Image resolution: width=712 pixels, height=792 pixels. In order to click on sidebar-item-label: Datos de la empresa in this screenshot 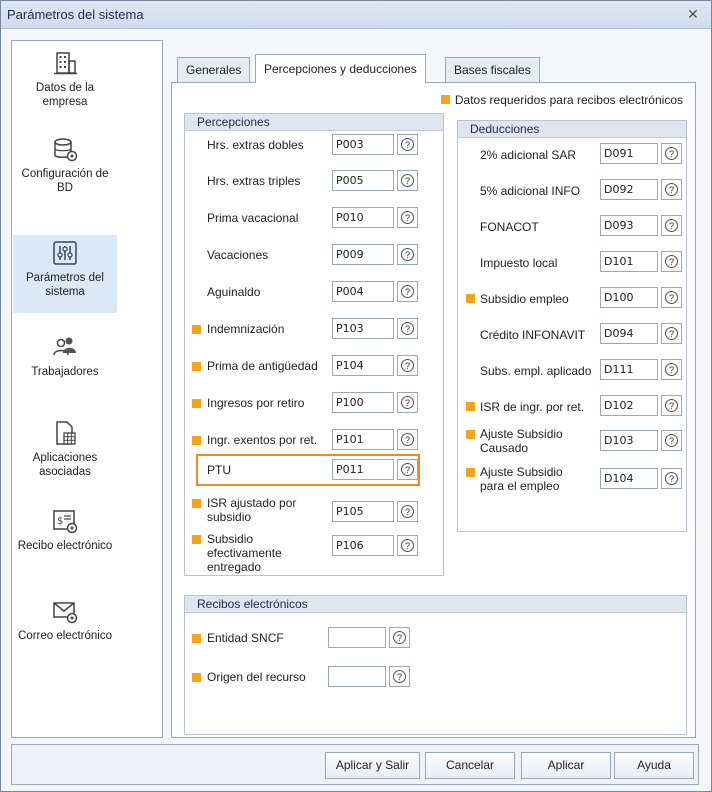, I will do `click(65, 95)`.